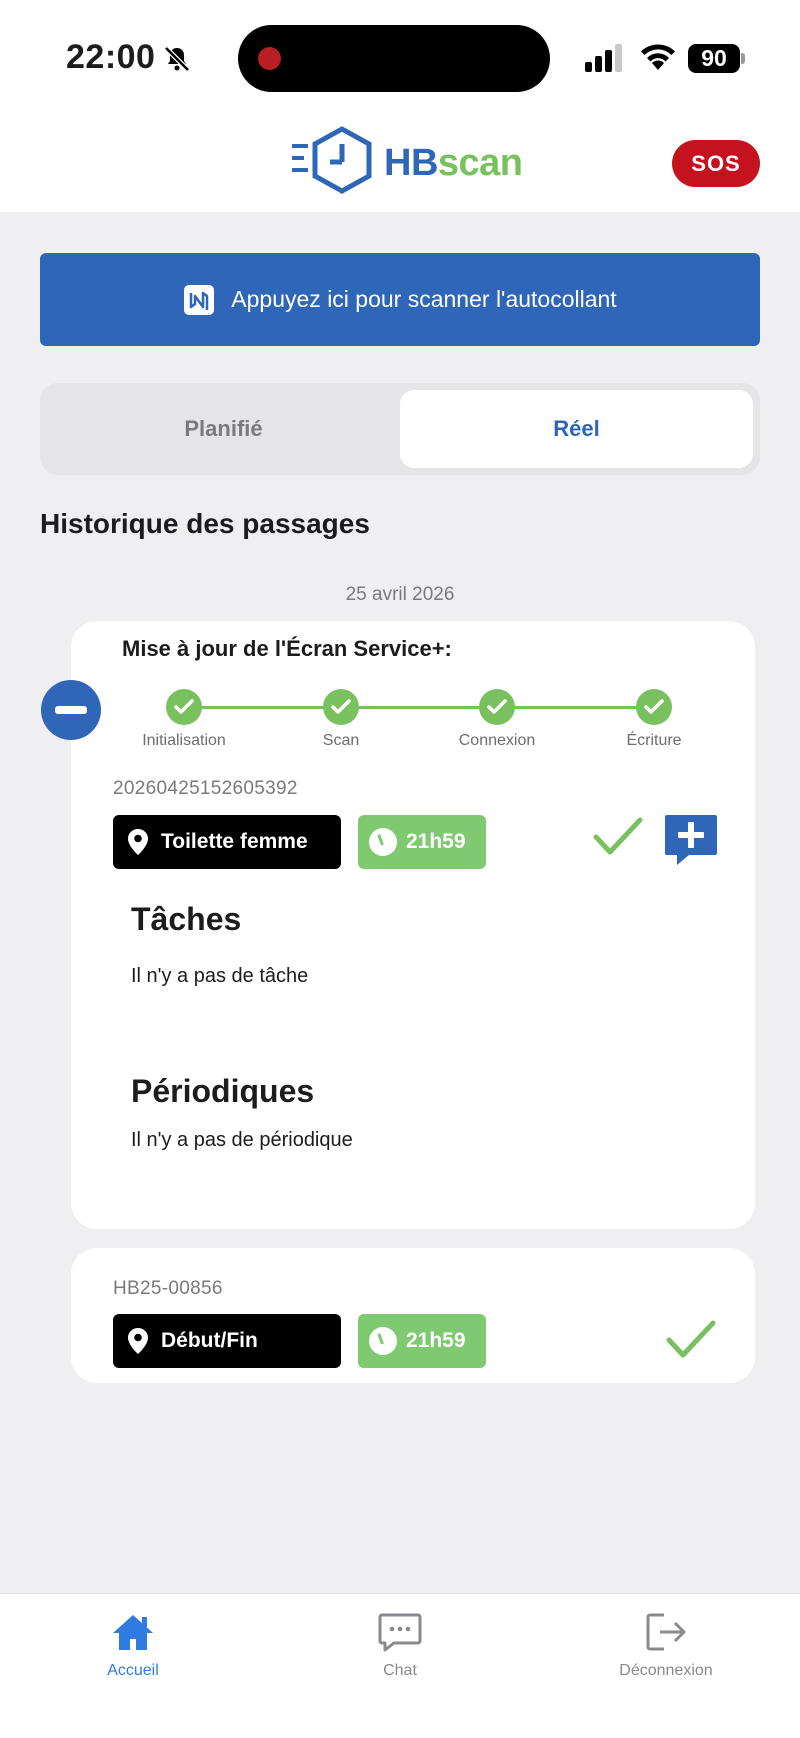 This screenshot has height=1738, width=800. I want to click on passage-ref: 20260425152605392, so click(205, 788).